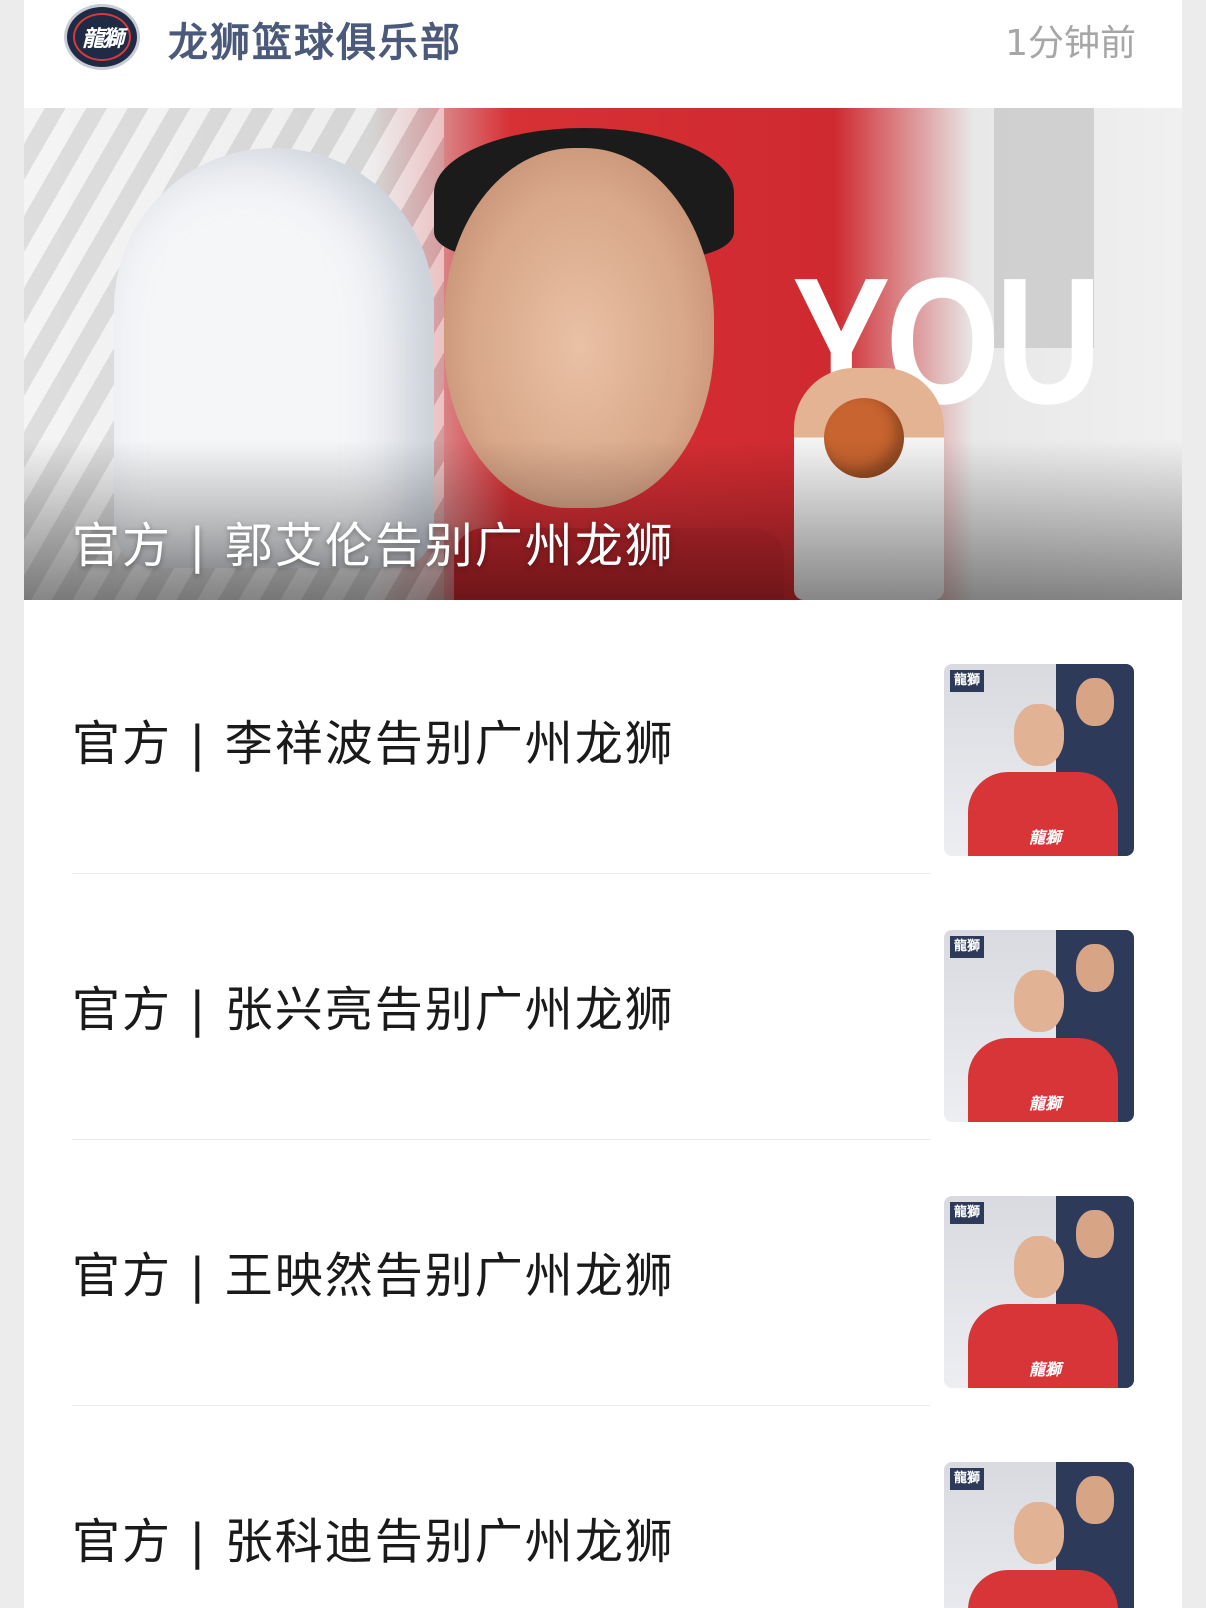 This screenshot has width=1206, height=1608. I want to click on list-item: 官方 | 张科迪告别广州龙狮 龍獅, so click(603, 1507).